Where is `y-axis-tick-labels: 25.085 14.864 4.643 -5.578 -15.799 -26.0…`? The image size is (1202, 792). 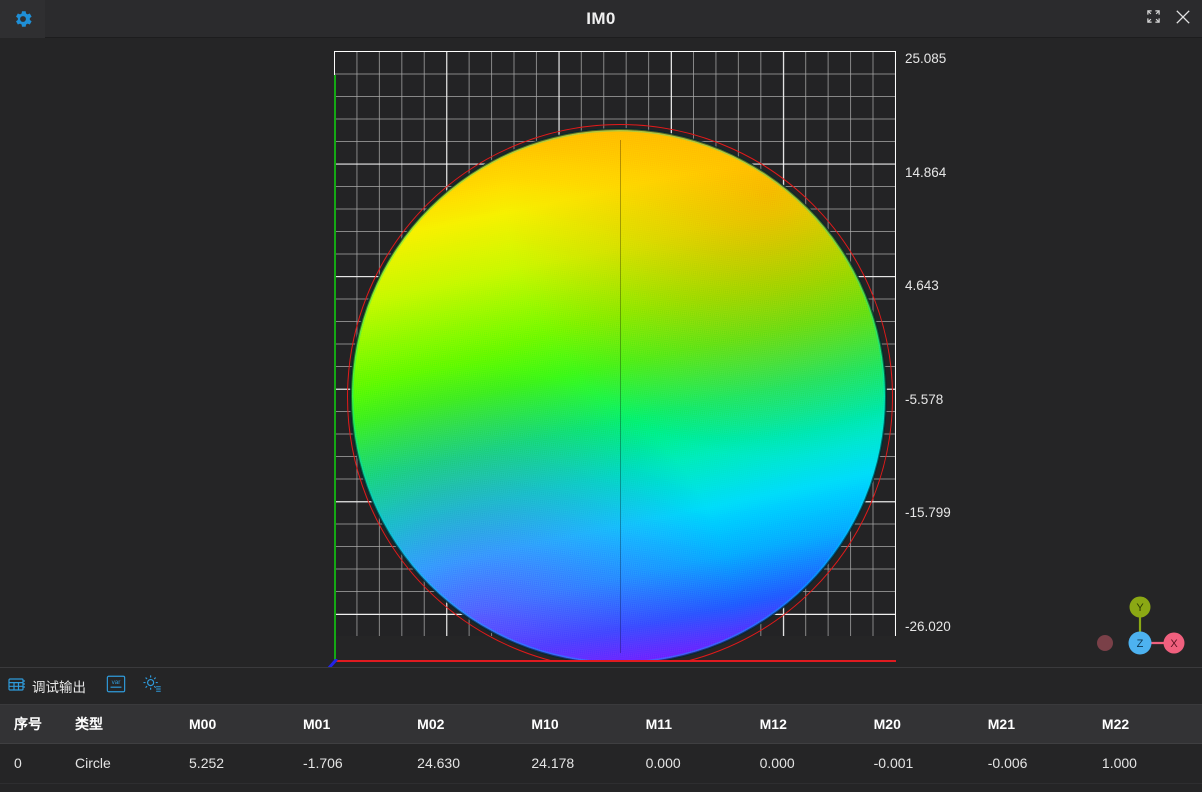
y-axis-tick-labels: 25.085 14.864 4.643 -5.578 -15.799 -26.0… is located at coordinates (955, 359).